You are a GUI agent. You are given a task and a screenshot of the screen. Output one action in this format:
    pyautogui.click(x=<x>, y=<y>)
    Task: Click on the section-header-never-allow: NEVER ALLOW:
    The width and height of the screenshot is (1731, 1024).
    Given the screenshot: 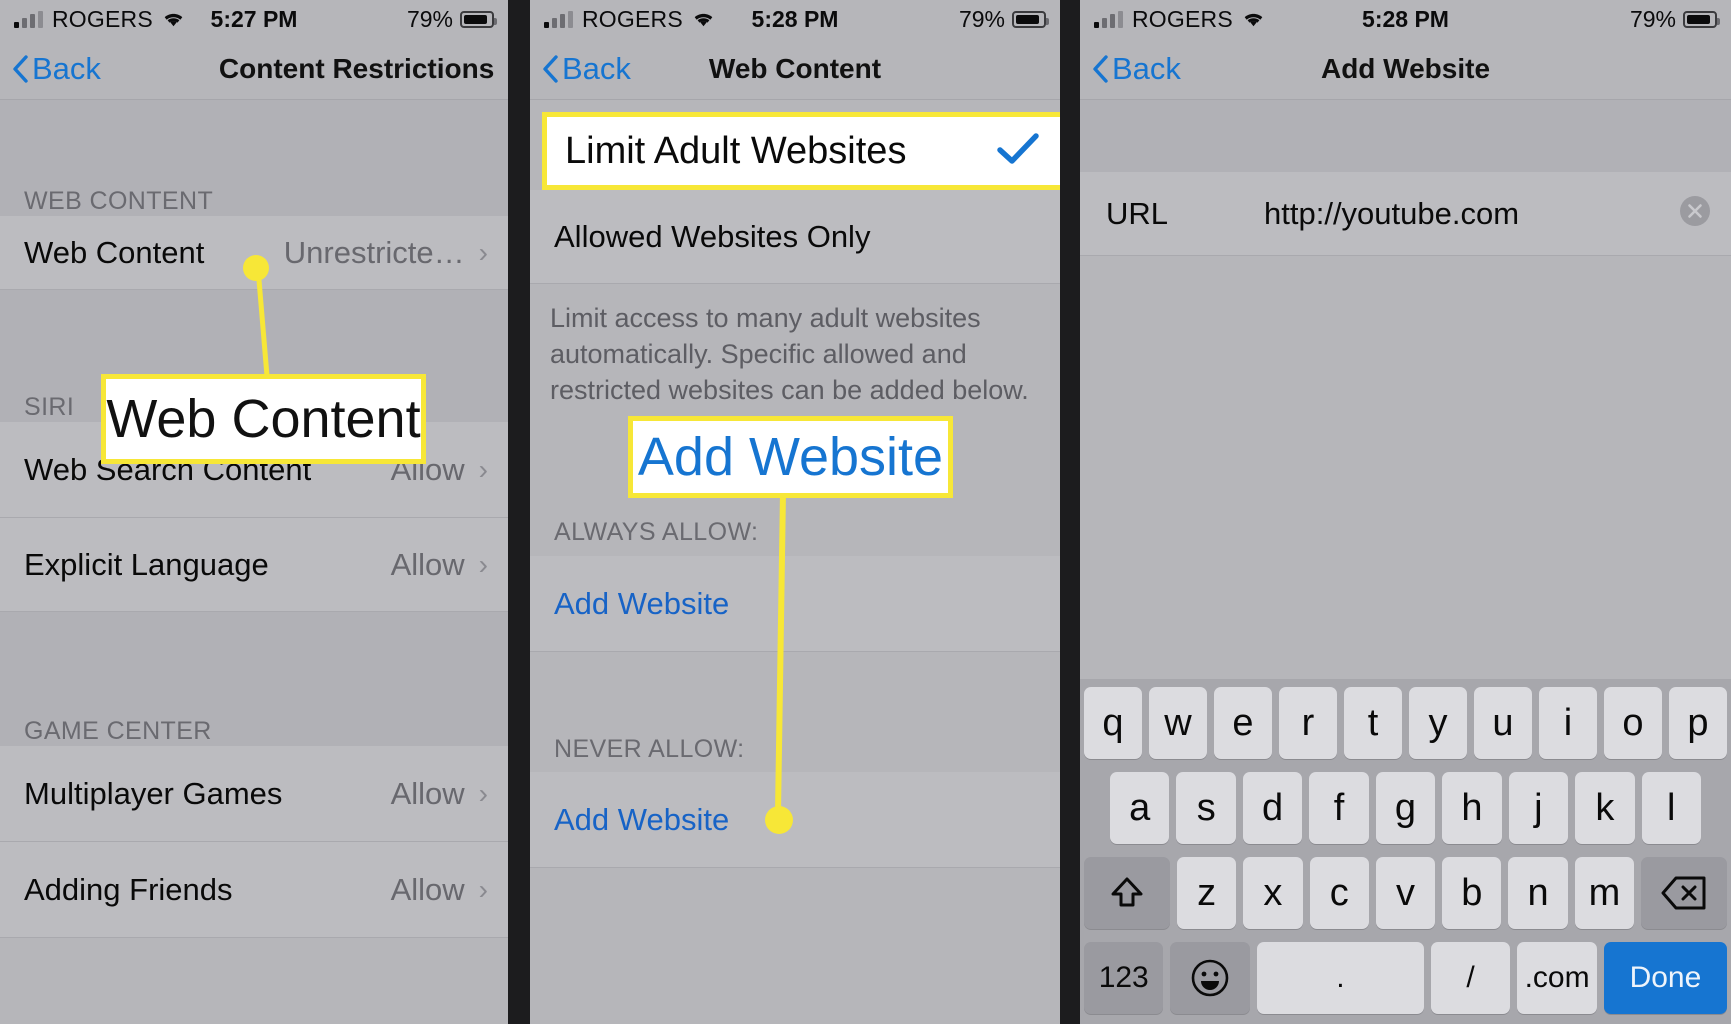 What is the action you would take?
    pyautogui.click(x=649, y=749)
    